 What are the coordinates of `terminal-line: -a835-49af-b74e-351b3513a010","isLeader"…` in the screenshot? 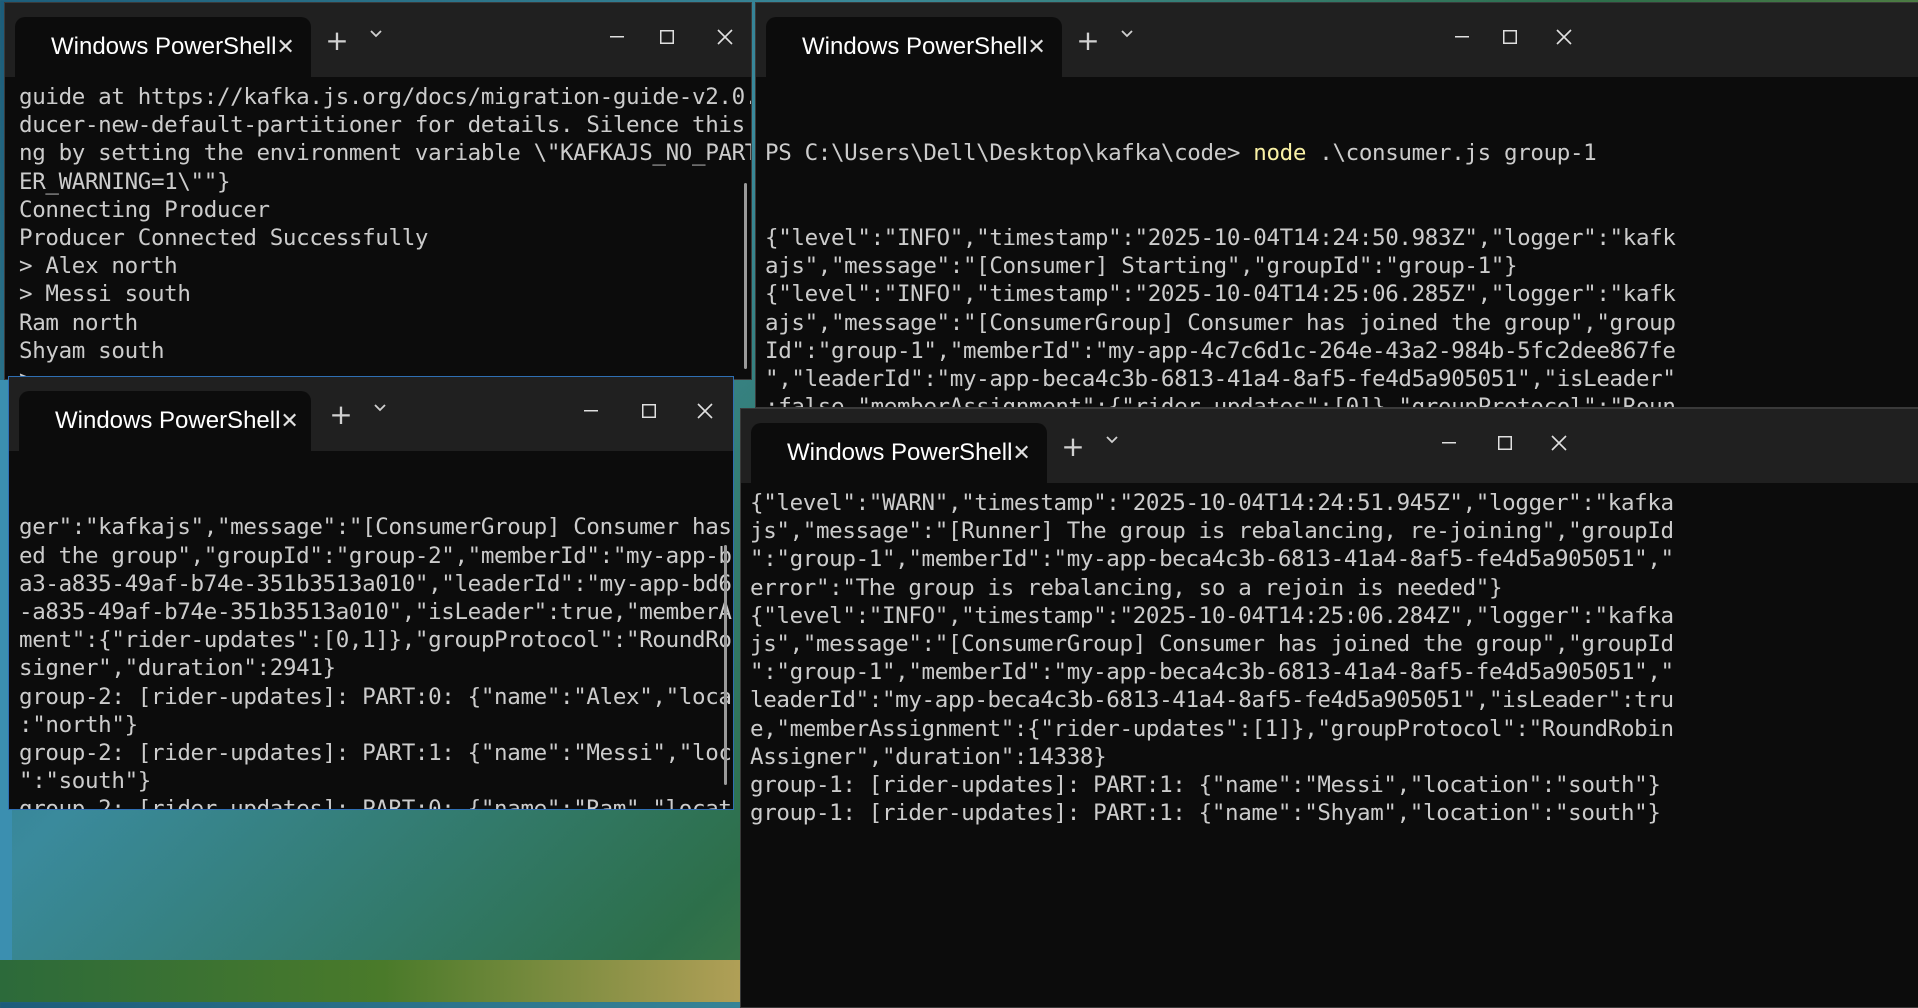 It's located at (376, 611).